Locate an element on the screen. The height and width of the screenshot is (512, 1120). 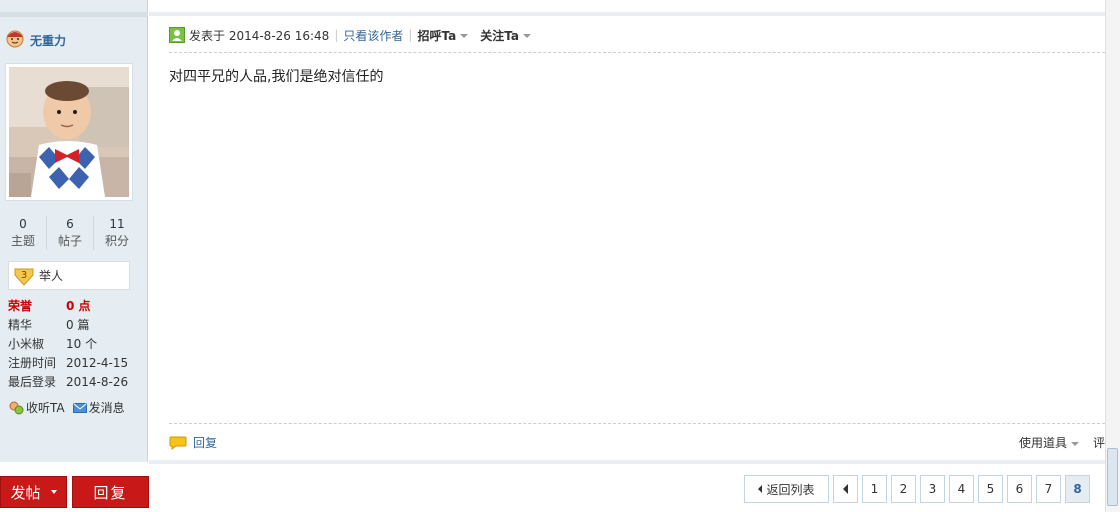
current-page: 8 is located at coordinates (1077, 489).